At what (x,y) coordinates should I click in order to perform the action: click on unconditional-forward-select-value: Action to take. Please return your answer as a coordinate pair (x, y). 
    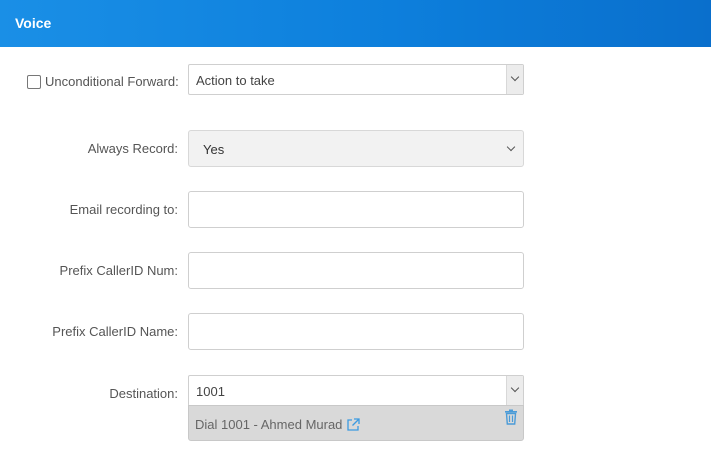
    Looking at the image, I should click on (235, 80).